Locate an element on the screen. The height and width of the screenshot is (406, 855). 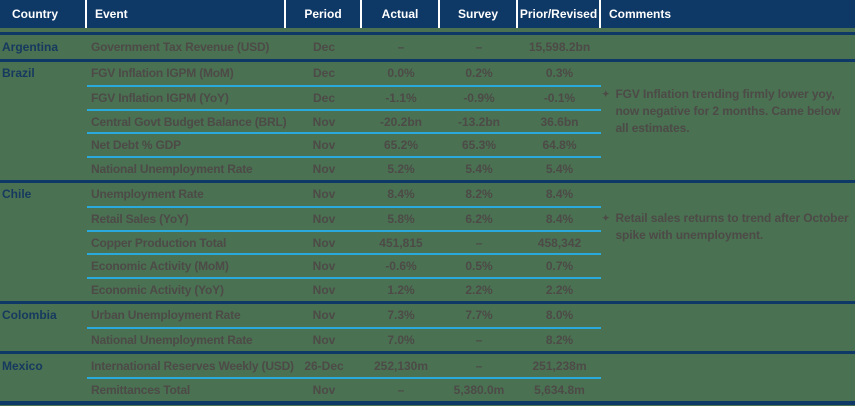
survey-value: -13.2bn is located at coordinates (479, 120).